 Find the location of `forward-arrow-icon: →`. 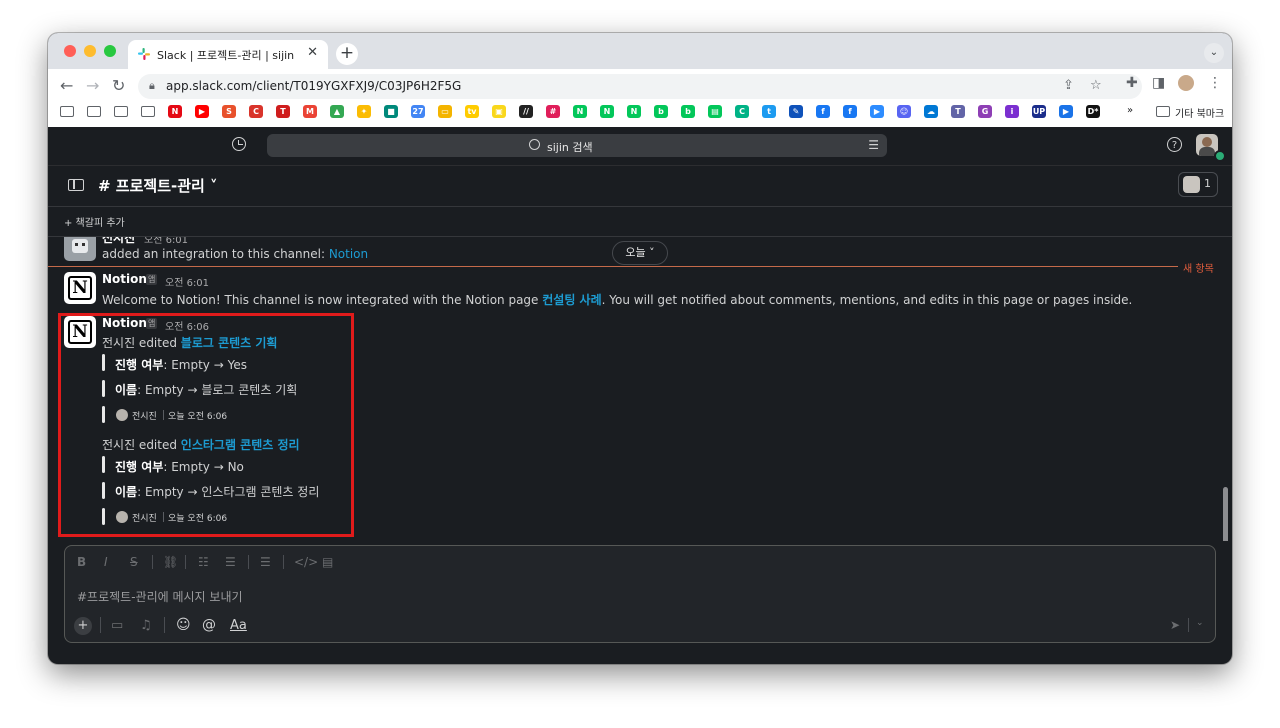

forward-arrow-icon: → is located at coordinates (92, 85).